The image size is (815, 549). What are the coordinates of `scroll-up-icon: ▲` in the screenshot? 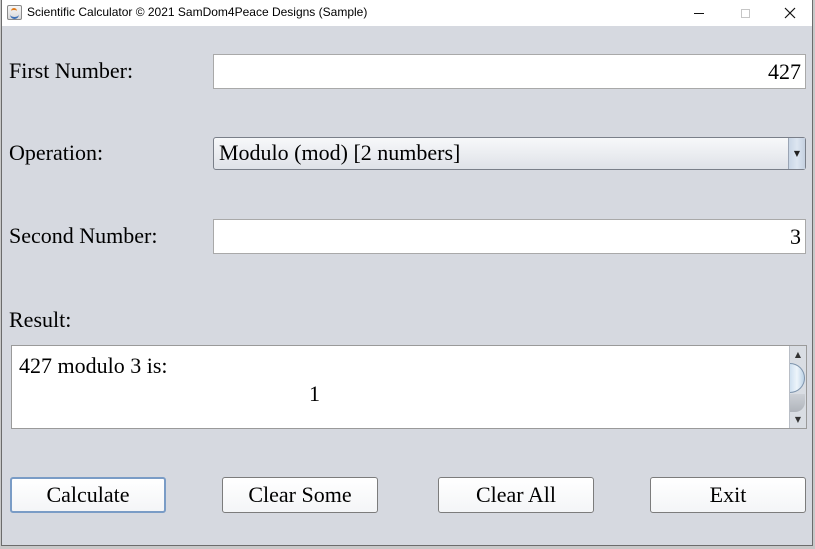 It's located at (798, 354).